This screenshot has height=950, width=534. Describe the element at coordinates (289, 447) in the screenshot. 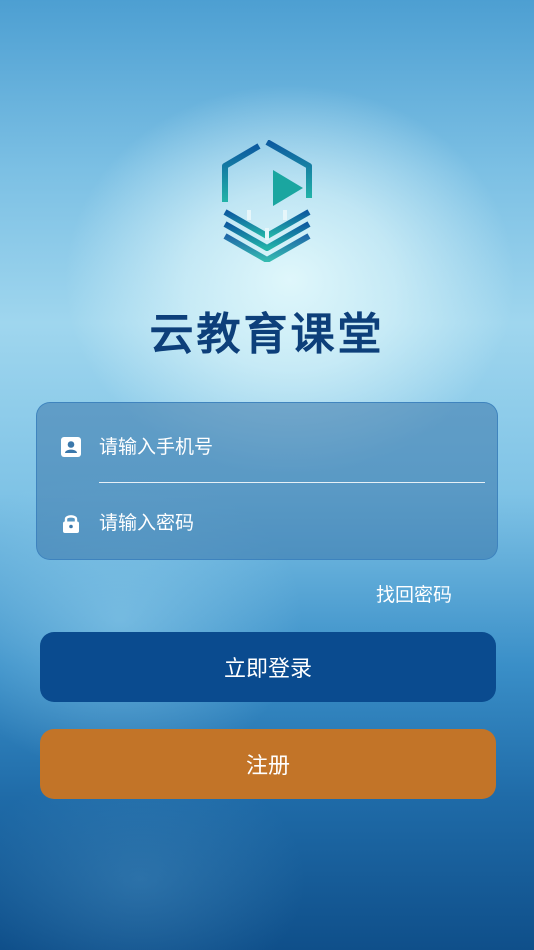

I see `phone-input` at that location.